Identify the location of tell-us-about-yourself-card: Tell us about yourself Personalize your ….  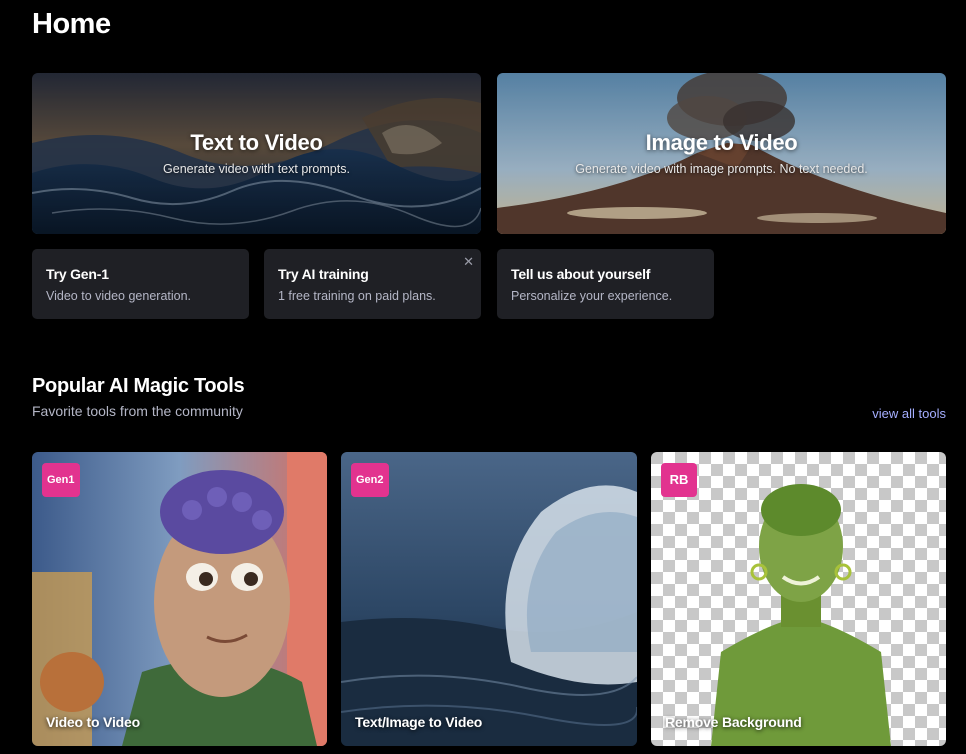
(605, 284).